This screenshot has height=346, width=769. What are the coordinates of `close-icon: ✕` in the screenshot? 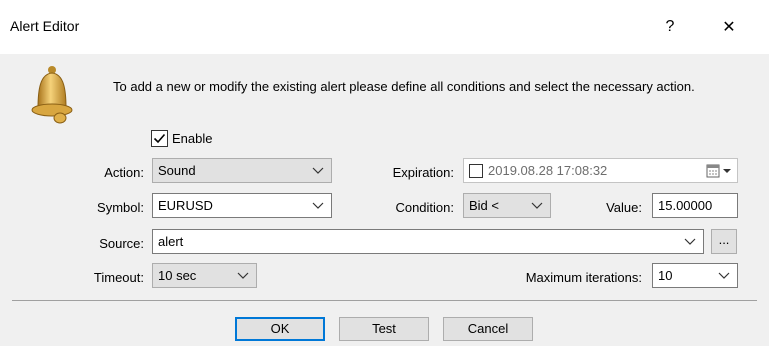 It's located at (729, 27).